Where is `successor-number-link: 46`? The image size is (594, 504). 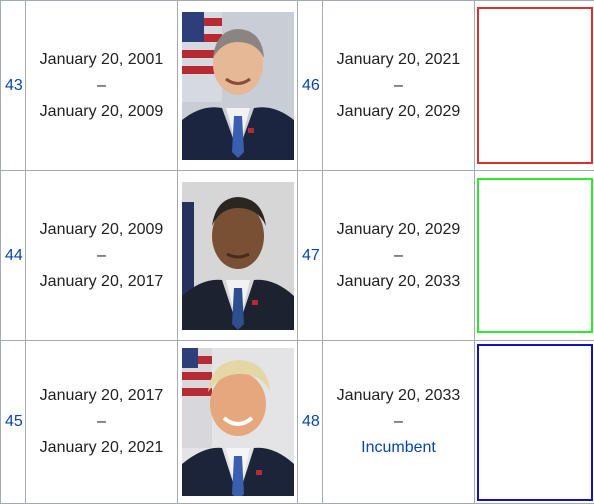
successor-number-link: 46 is located at coordinates (311, 85).